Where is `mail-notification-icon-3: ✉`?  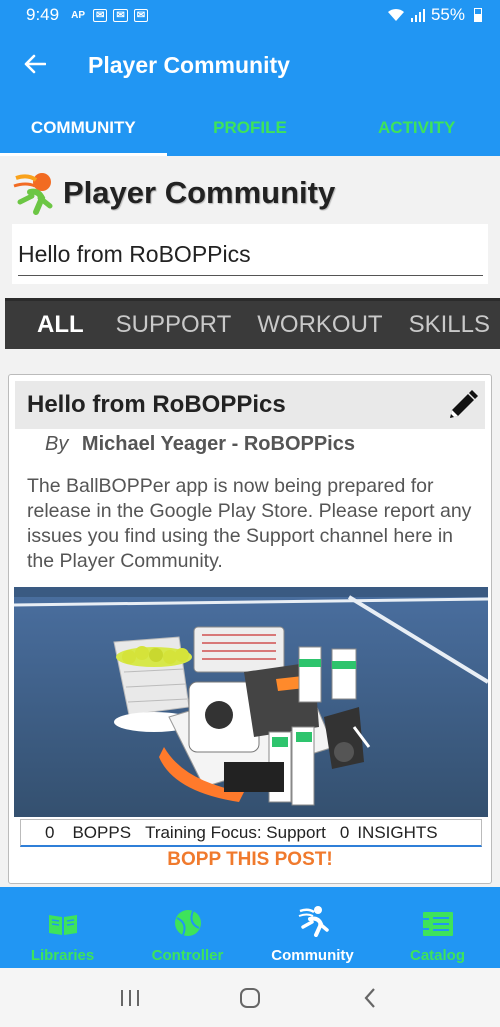 mail-notification-icon-3: ✉ is located at coordinates (141, 15).